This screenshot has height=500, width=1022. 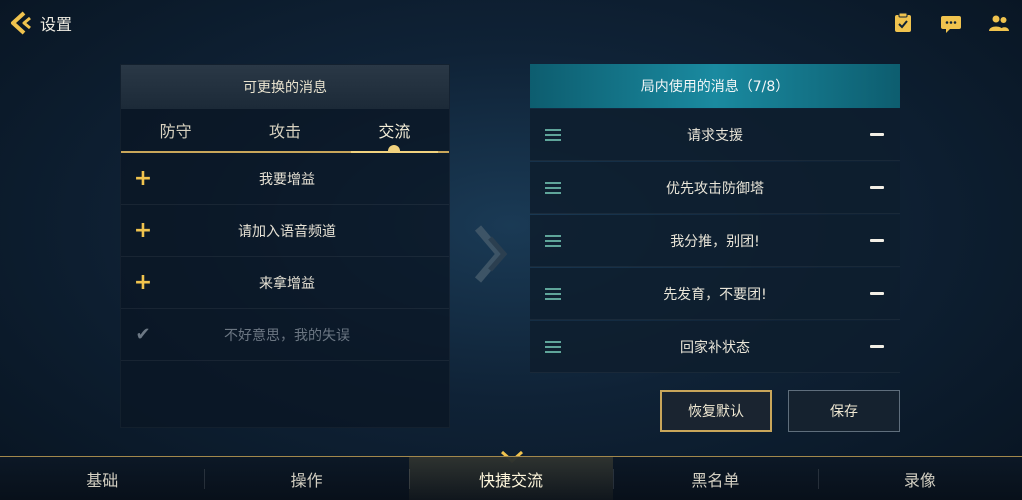 I want to click on nav-replay: 录像, so click(x=919, y=478).